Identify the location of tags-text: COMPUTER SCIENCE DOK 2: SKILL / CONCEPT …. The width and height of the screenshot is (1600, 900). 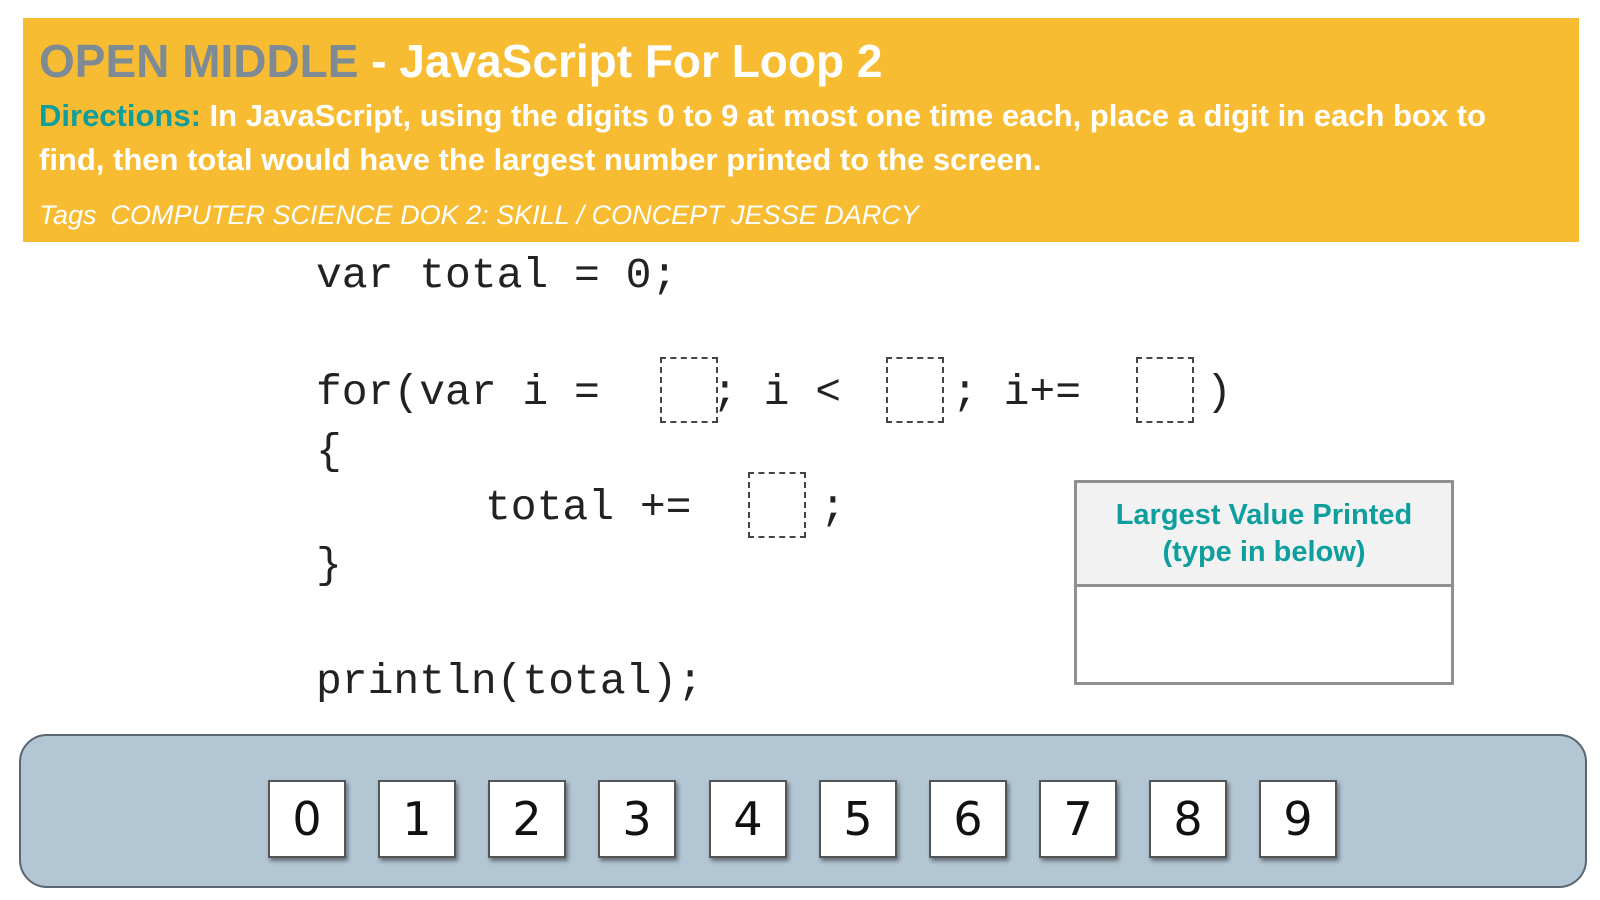
(514, 215).